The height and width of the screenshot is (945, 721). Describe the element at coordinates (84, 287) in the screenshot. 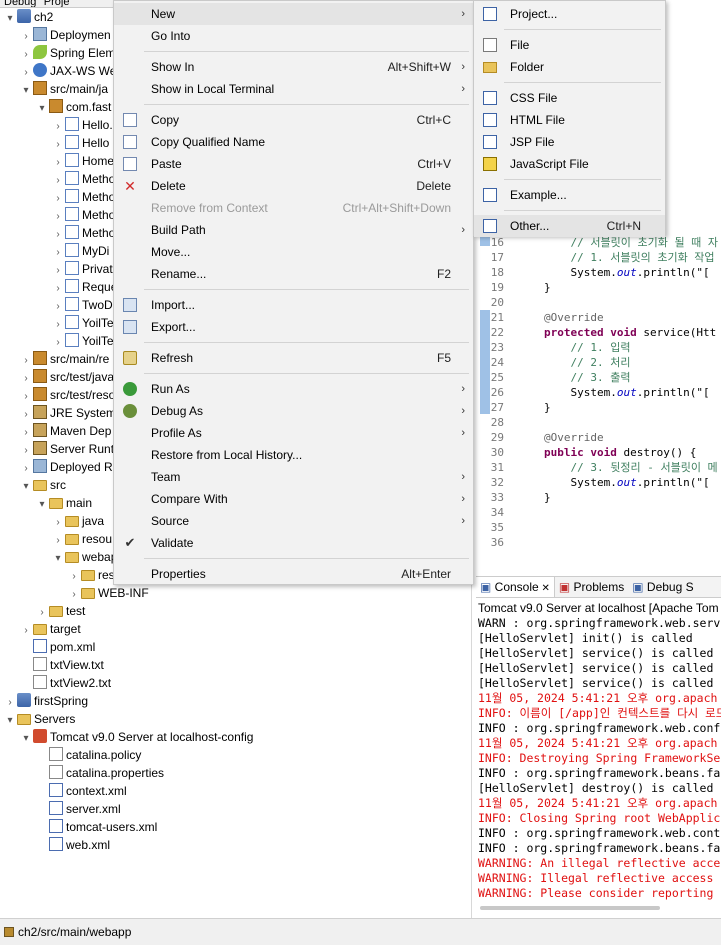

I see `tree-item: › Reque` at that location.